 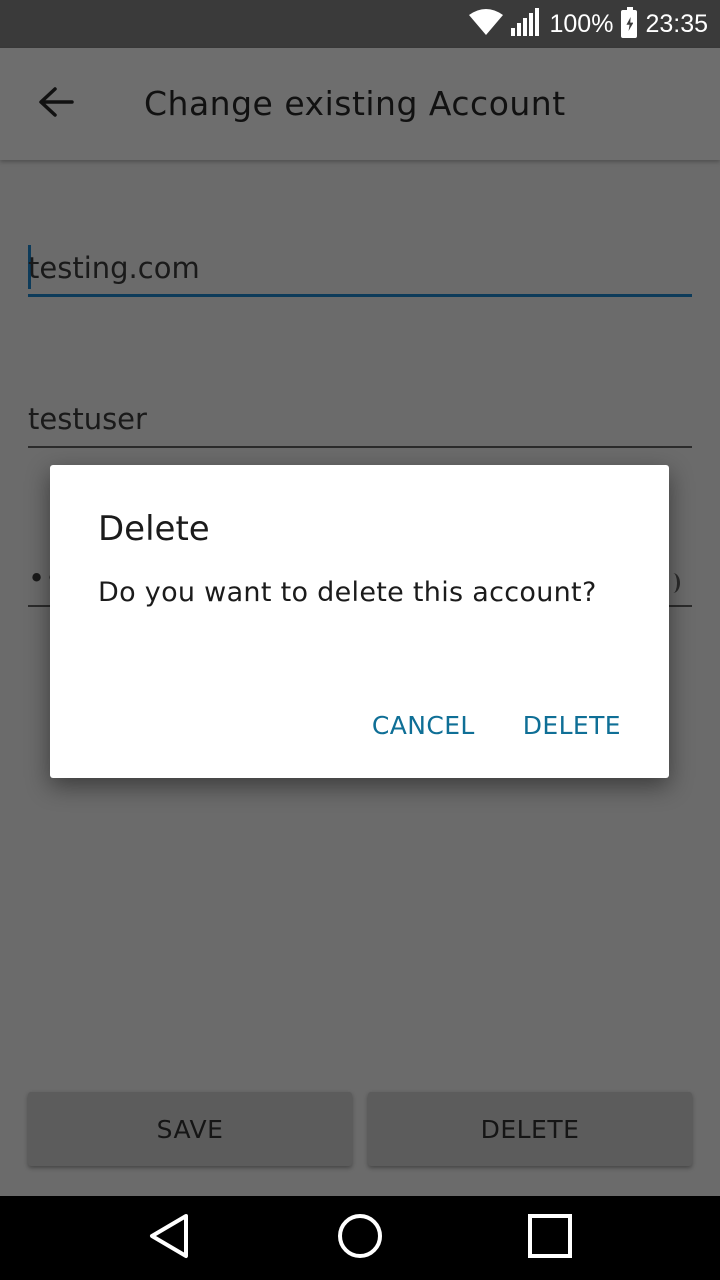 I want to click on battery-percent: 100%, so click(x=581, y=23).